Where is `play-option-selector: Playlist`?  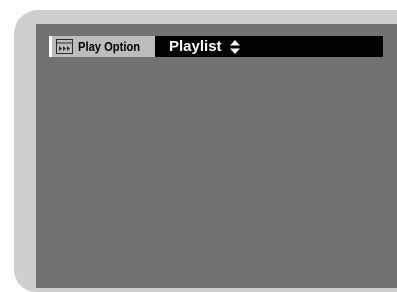
play-option-selector: Playlist is located at coordinates (204, 46).